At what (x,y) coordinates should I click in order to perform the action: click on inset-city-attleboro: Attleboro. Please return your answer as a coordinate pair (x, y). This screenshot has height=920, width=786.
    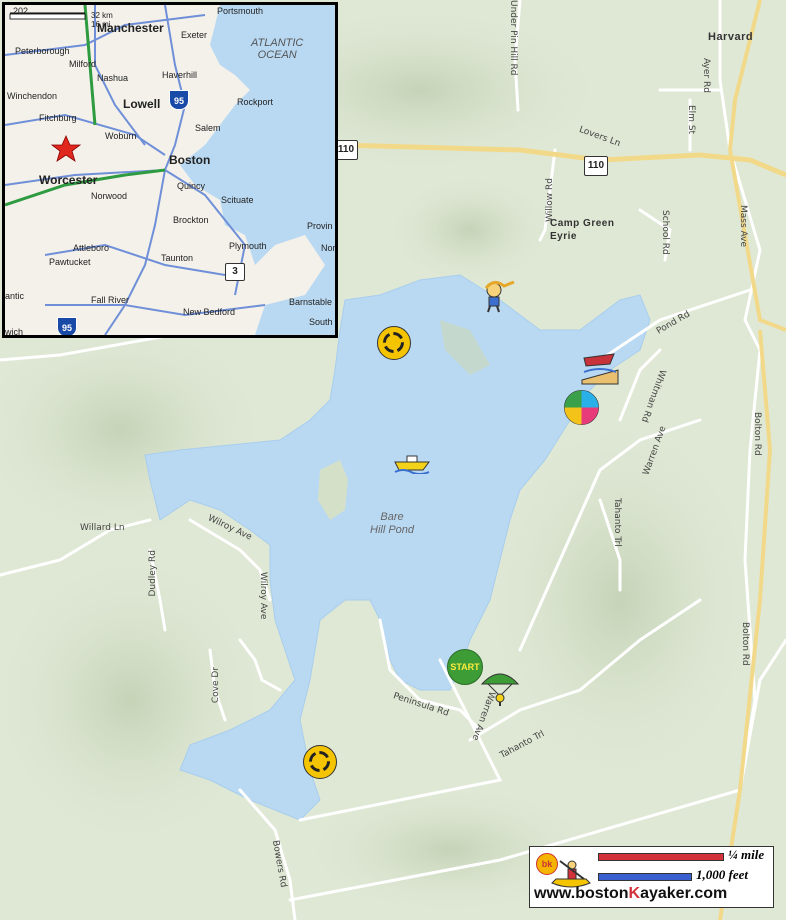
    Looking at the image, I should click on (91, 248).